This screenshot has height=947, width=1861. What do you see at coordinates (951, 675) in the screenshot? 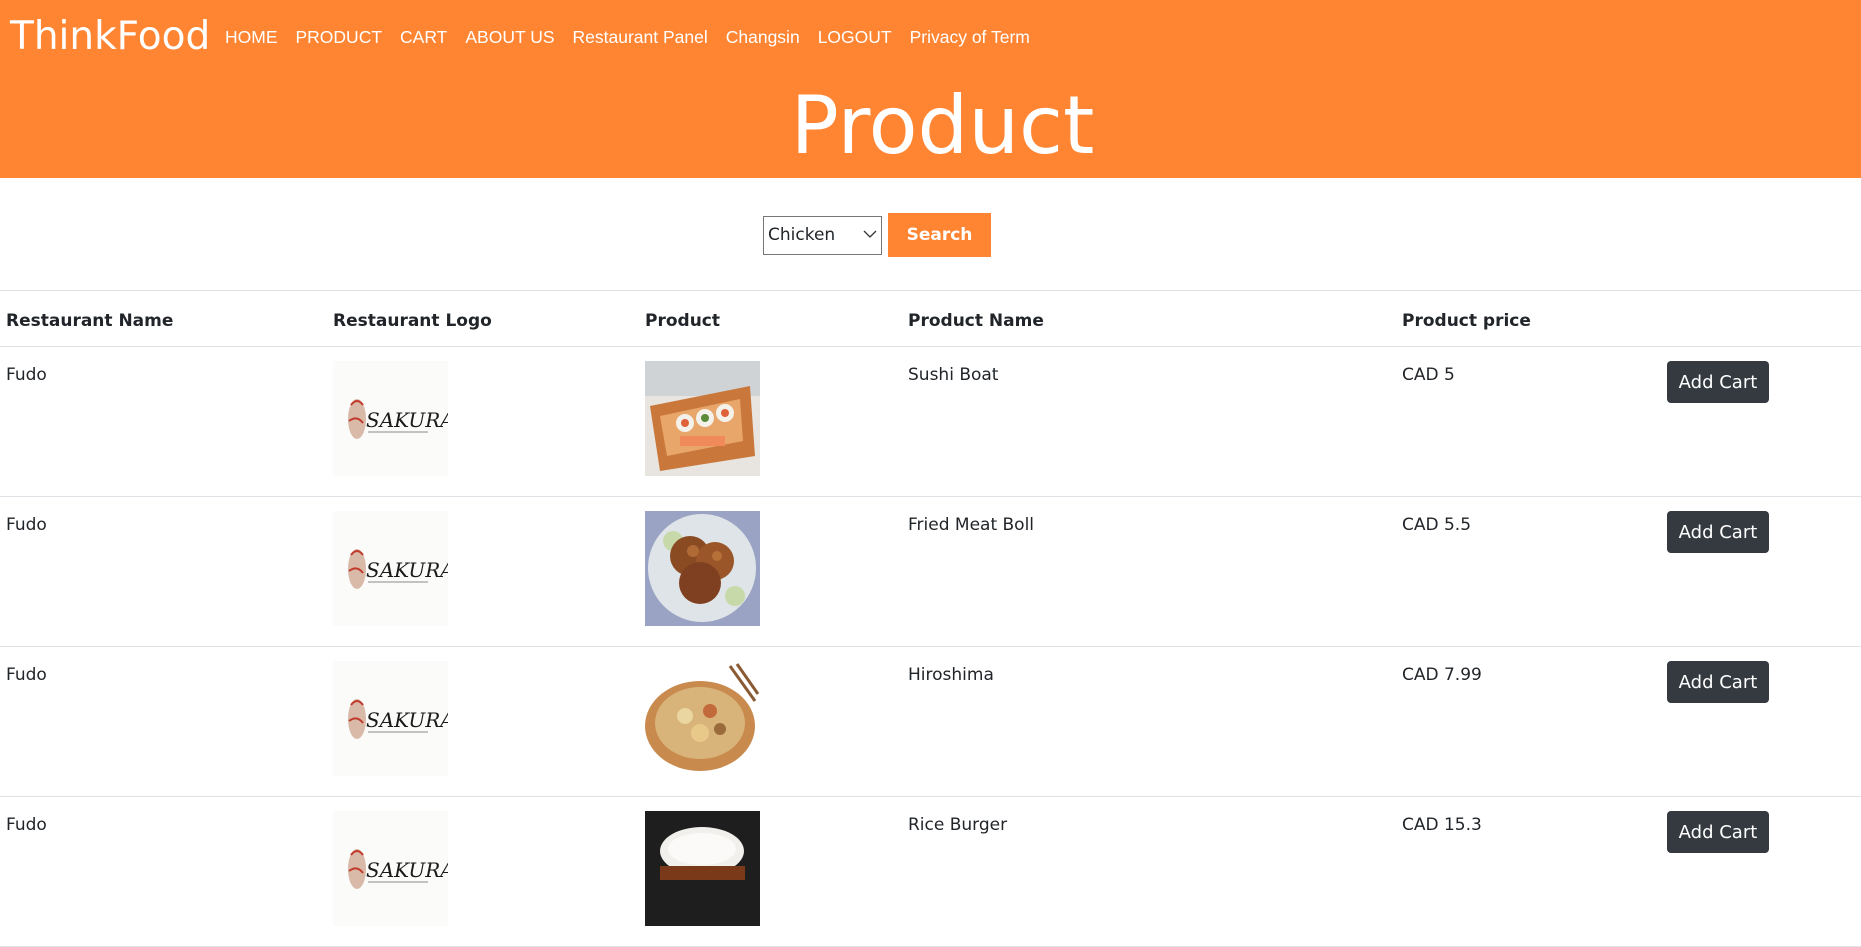
I see `product-name: Hiroshima` at bounding box center [951, 675].